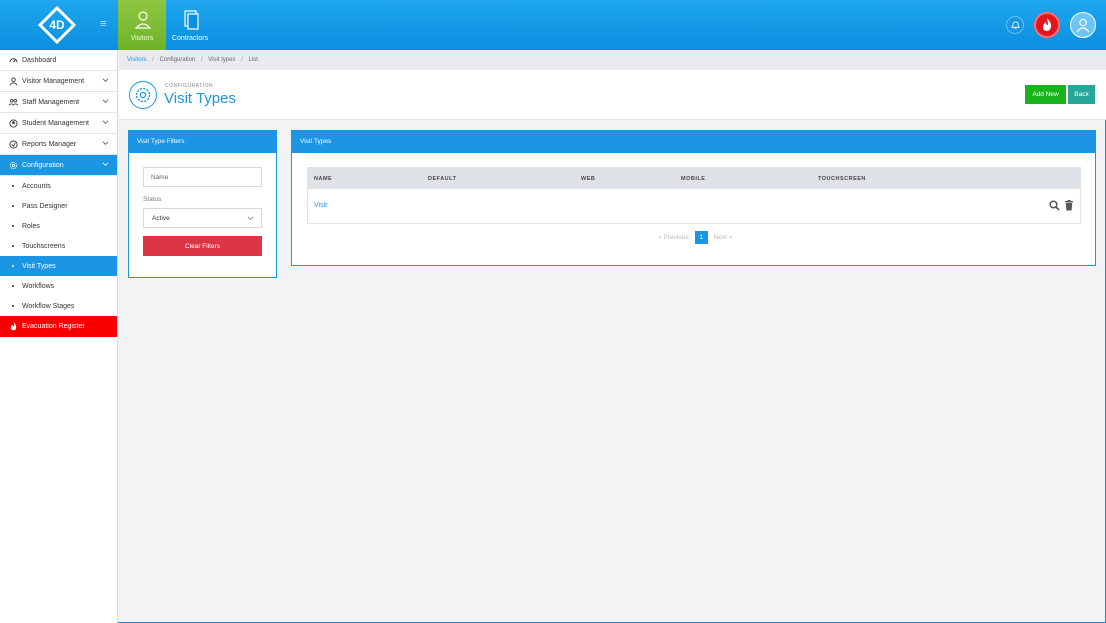 Image resolution: width=1106 pixels, height=623 pixels. What do you see at coordinates (553, 25) in the screenshot?
I see `top-bar: 4D ≡ Visitors Contractors` at bounding box center [553, 25].